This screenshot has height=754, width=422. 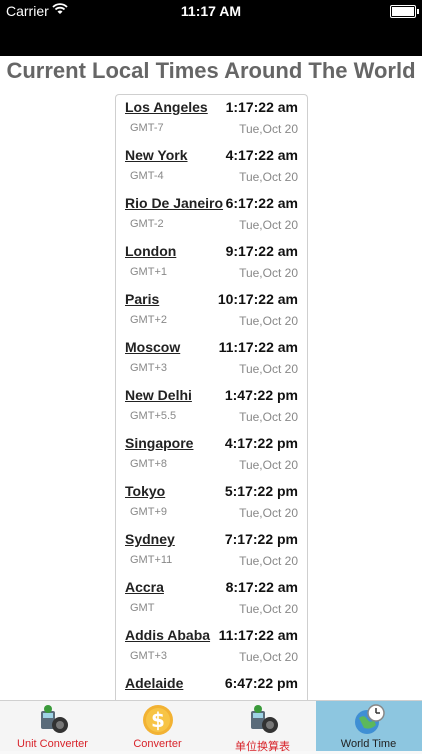 What do you see at coordinates (261, 539) in the screenshot?
I see `local-time: 7:17:22 pm` at bounding box center [261, 539].